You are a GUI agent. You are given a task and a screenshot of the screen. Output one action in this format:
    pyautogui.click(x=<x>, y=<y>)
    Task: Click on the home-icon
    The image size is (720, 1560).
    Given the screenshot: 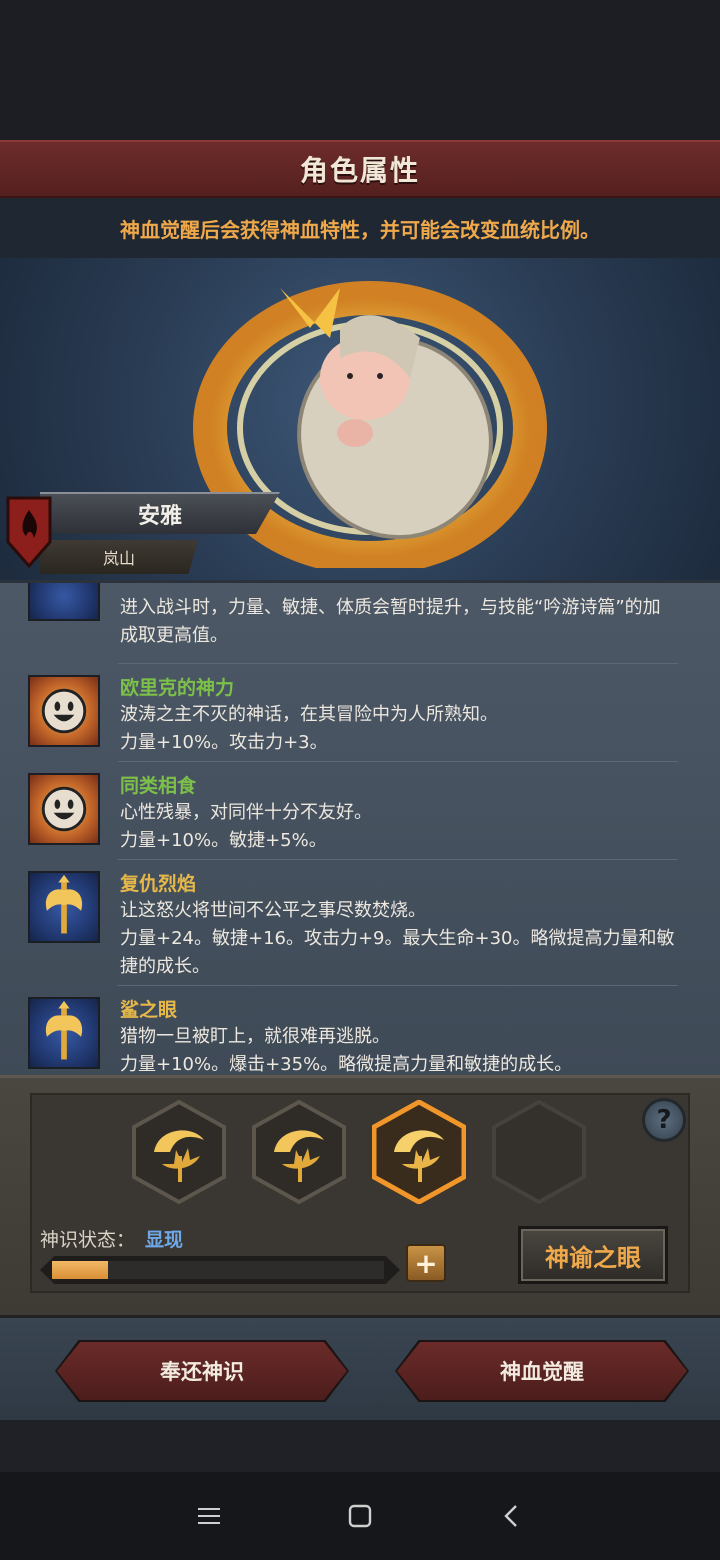 What is the action you would take?
    pyautogui.click(x=360, y=1516)
    